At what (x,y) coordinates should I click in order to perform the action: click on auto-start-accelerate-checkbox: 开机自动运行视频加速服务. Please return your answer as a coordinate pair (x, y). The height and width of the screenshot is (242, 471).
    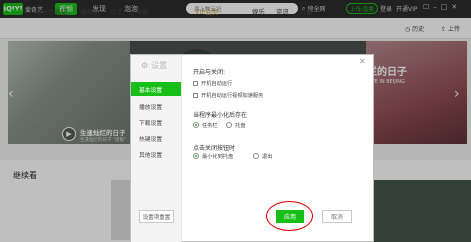
    Looking at the image, I should click on (228, 95).